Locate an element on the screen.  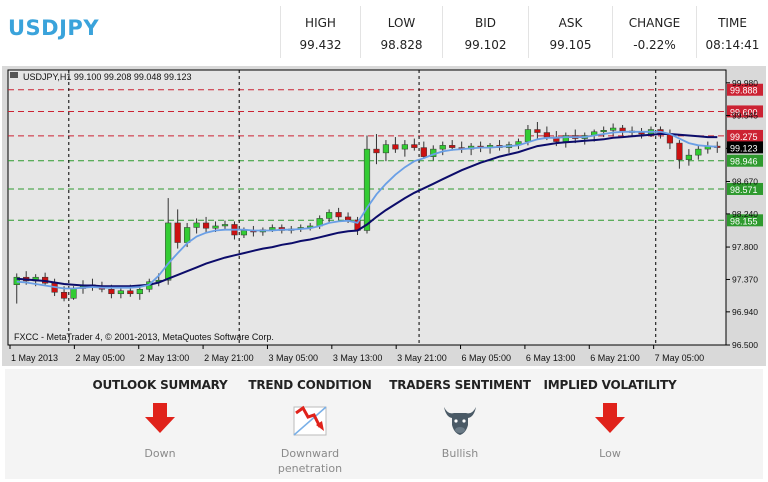
quote-label: CHANGE is located at coordinates (654, 23).